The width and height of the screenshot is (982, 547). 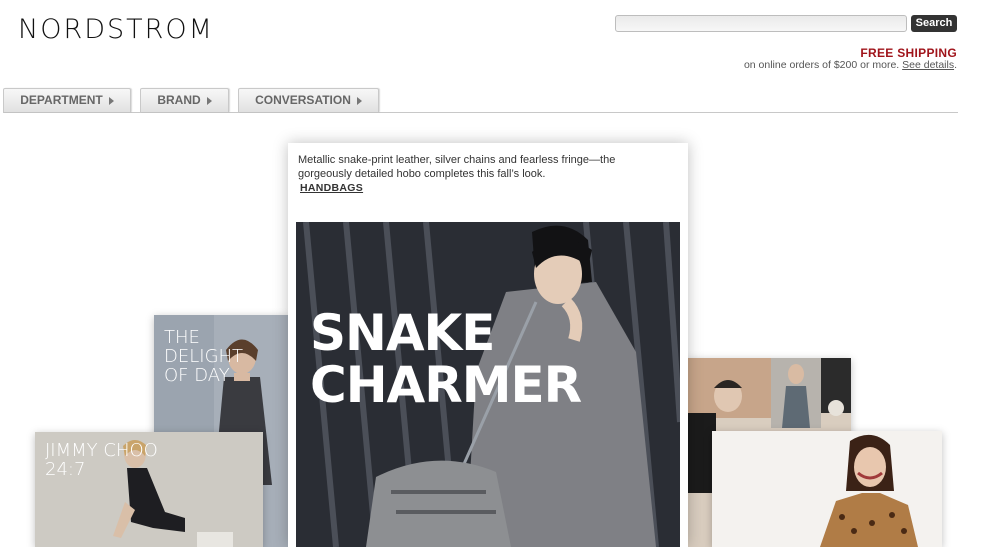 What do you see at coordinates (149, 489) in the screenshot?
I see `card-jimmy-choo: JIMMY CHOO 24:7` at bounding box center [149, 489].